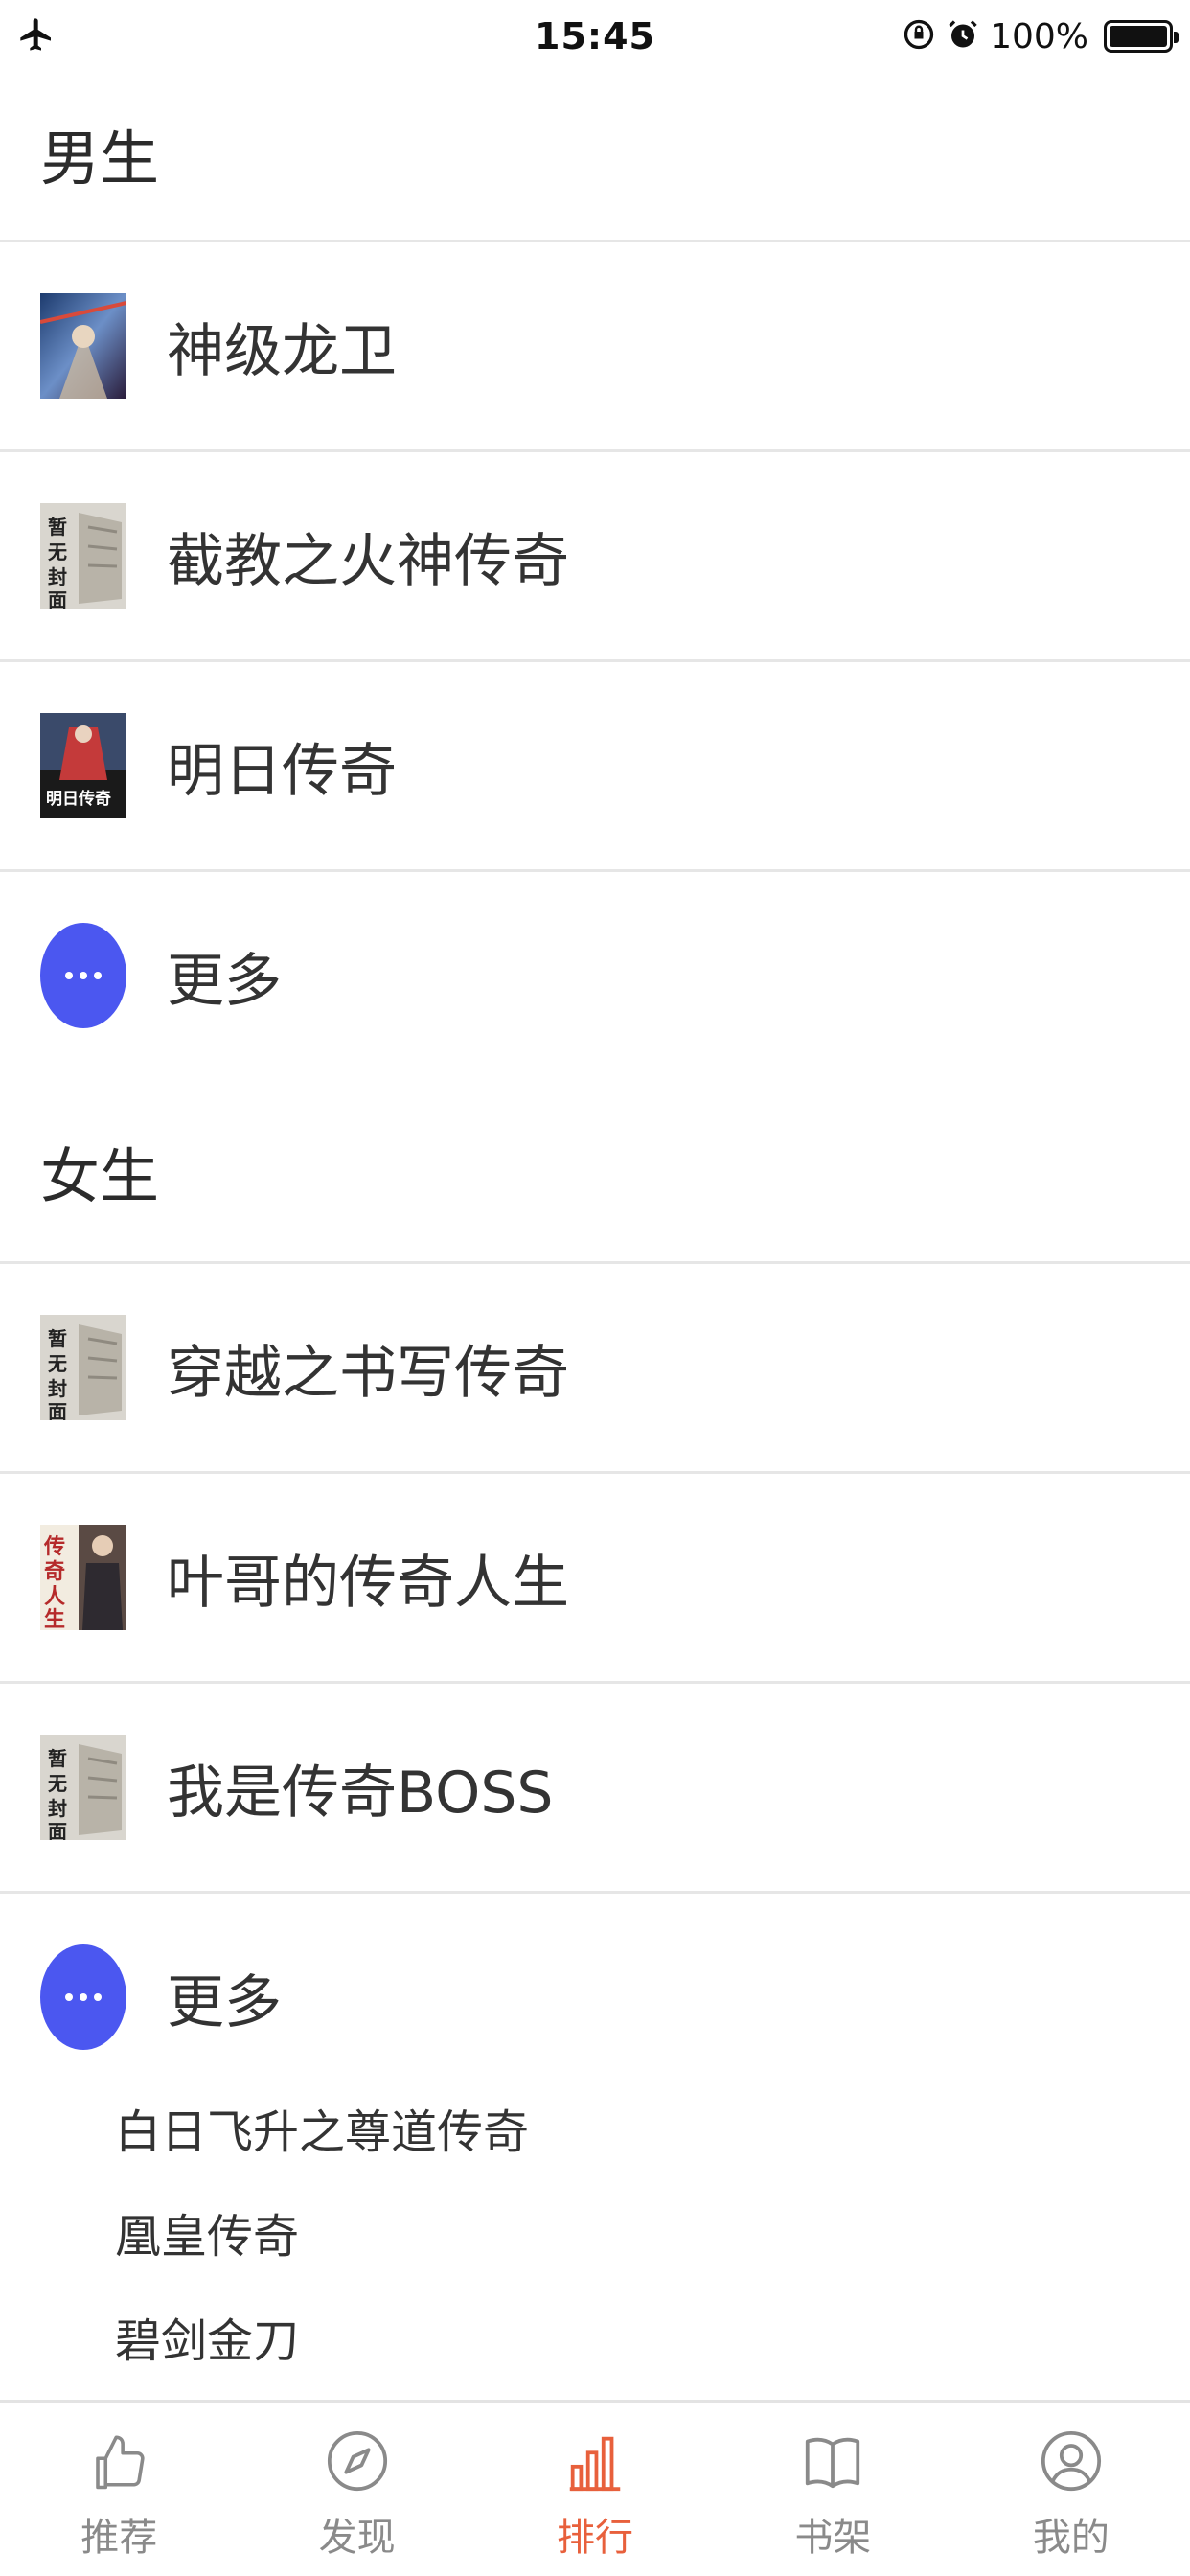 The image size is (1190, 2576). I want to click on tab-bookshelf: 书架, so click(833, 2489).